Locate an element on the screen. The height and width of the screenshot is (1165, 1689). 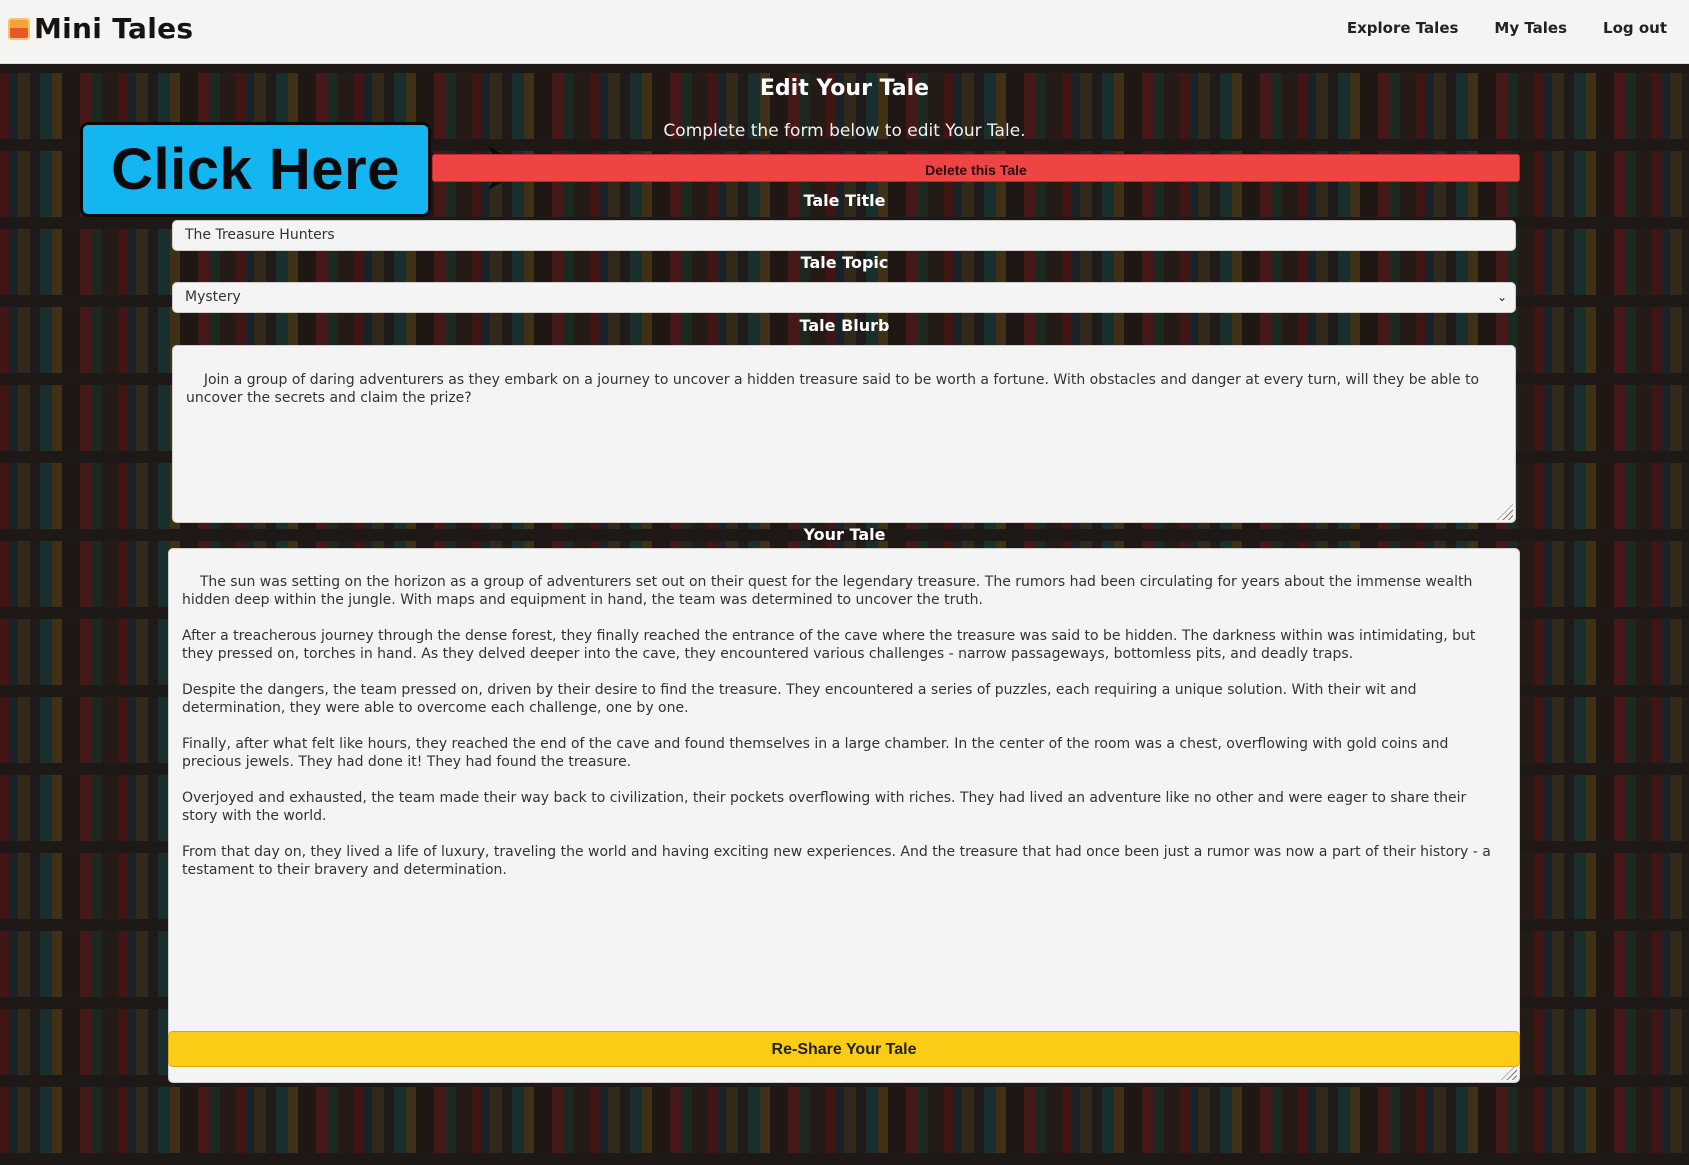
tale-topic-select: Mystery ⌄ is located at coordinates (844, 297).